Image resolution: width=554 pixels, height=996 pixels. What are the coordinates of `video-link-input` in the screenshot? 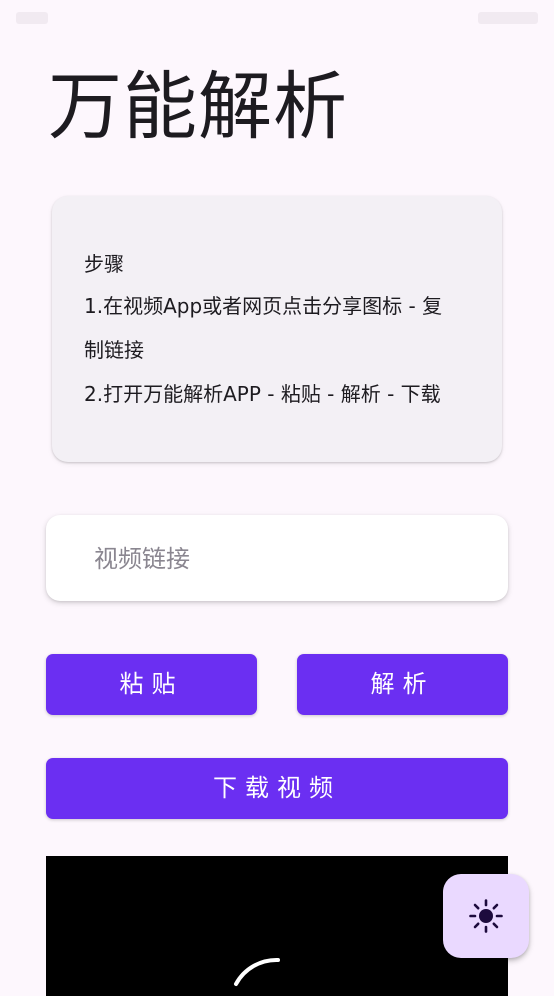 It's located at (284, 559).